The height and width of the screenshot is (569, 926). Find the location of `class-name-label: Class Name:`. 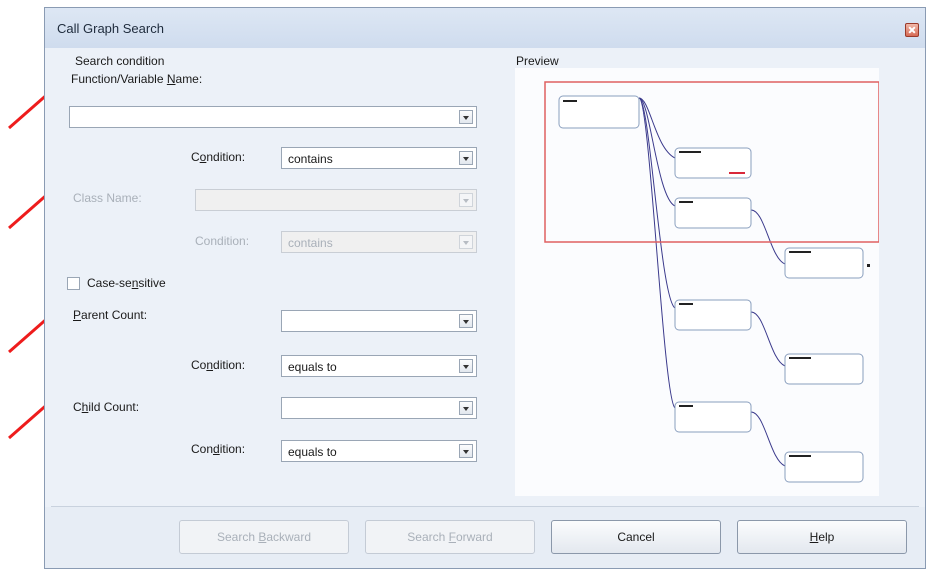

class-name-label: Class Name: is located at coordinates (107, 198).